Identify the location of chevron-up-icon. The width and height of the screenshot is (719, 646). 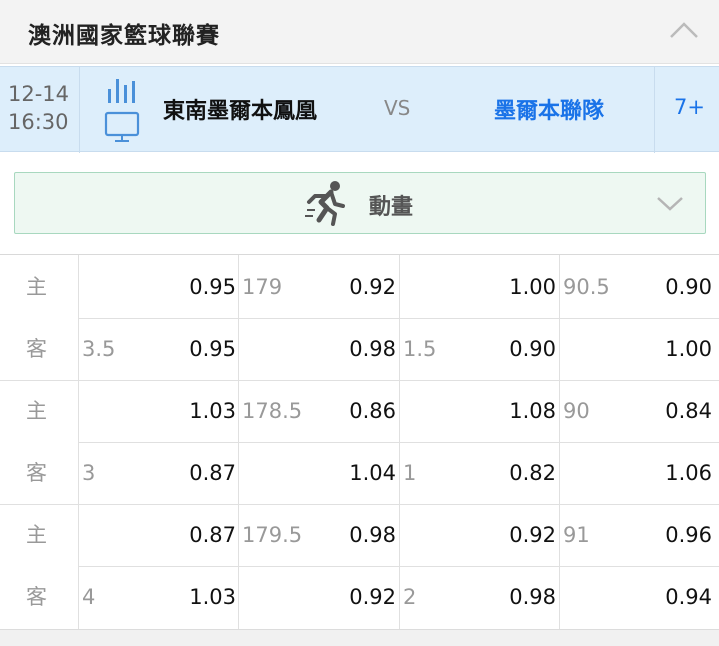
(684, 30).